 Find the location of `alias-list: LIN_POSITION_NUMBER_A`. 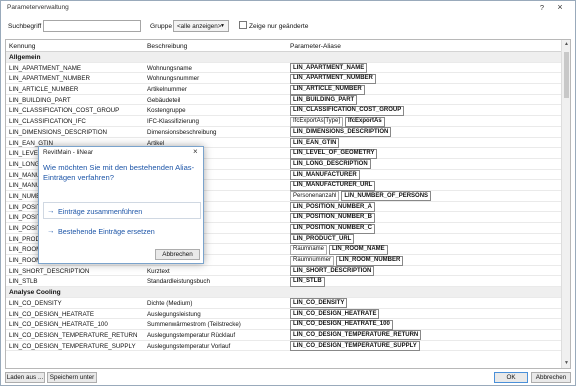

alias-list: LIN_POSITION_NUMBER_A is located at coordinates (333, 207).